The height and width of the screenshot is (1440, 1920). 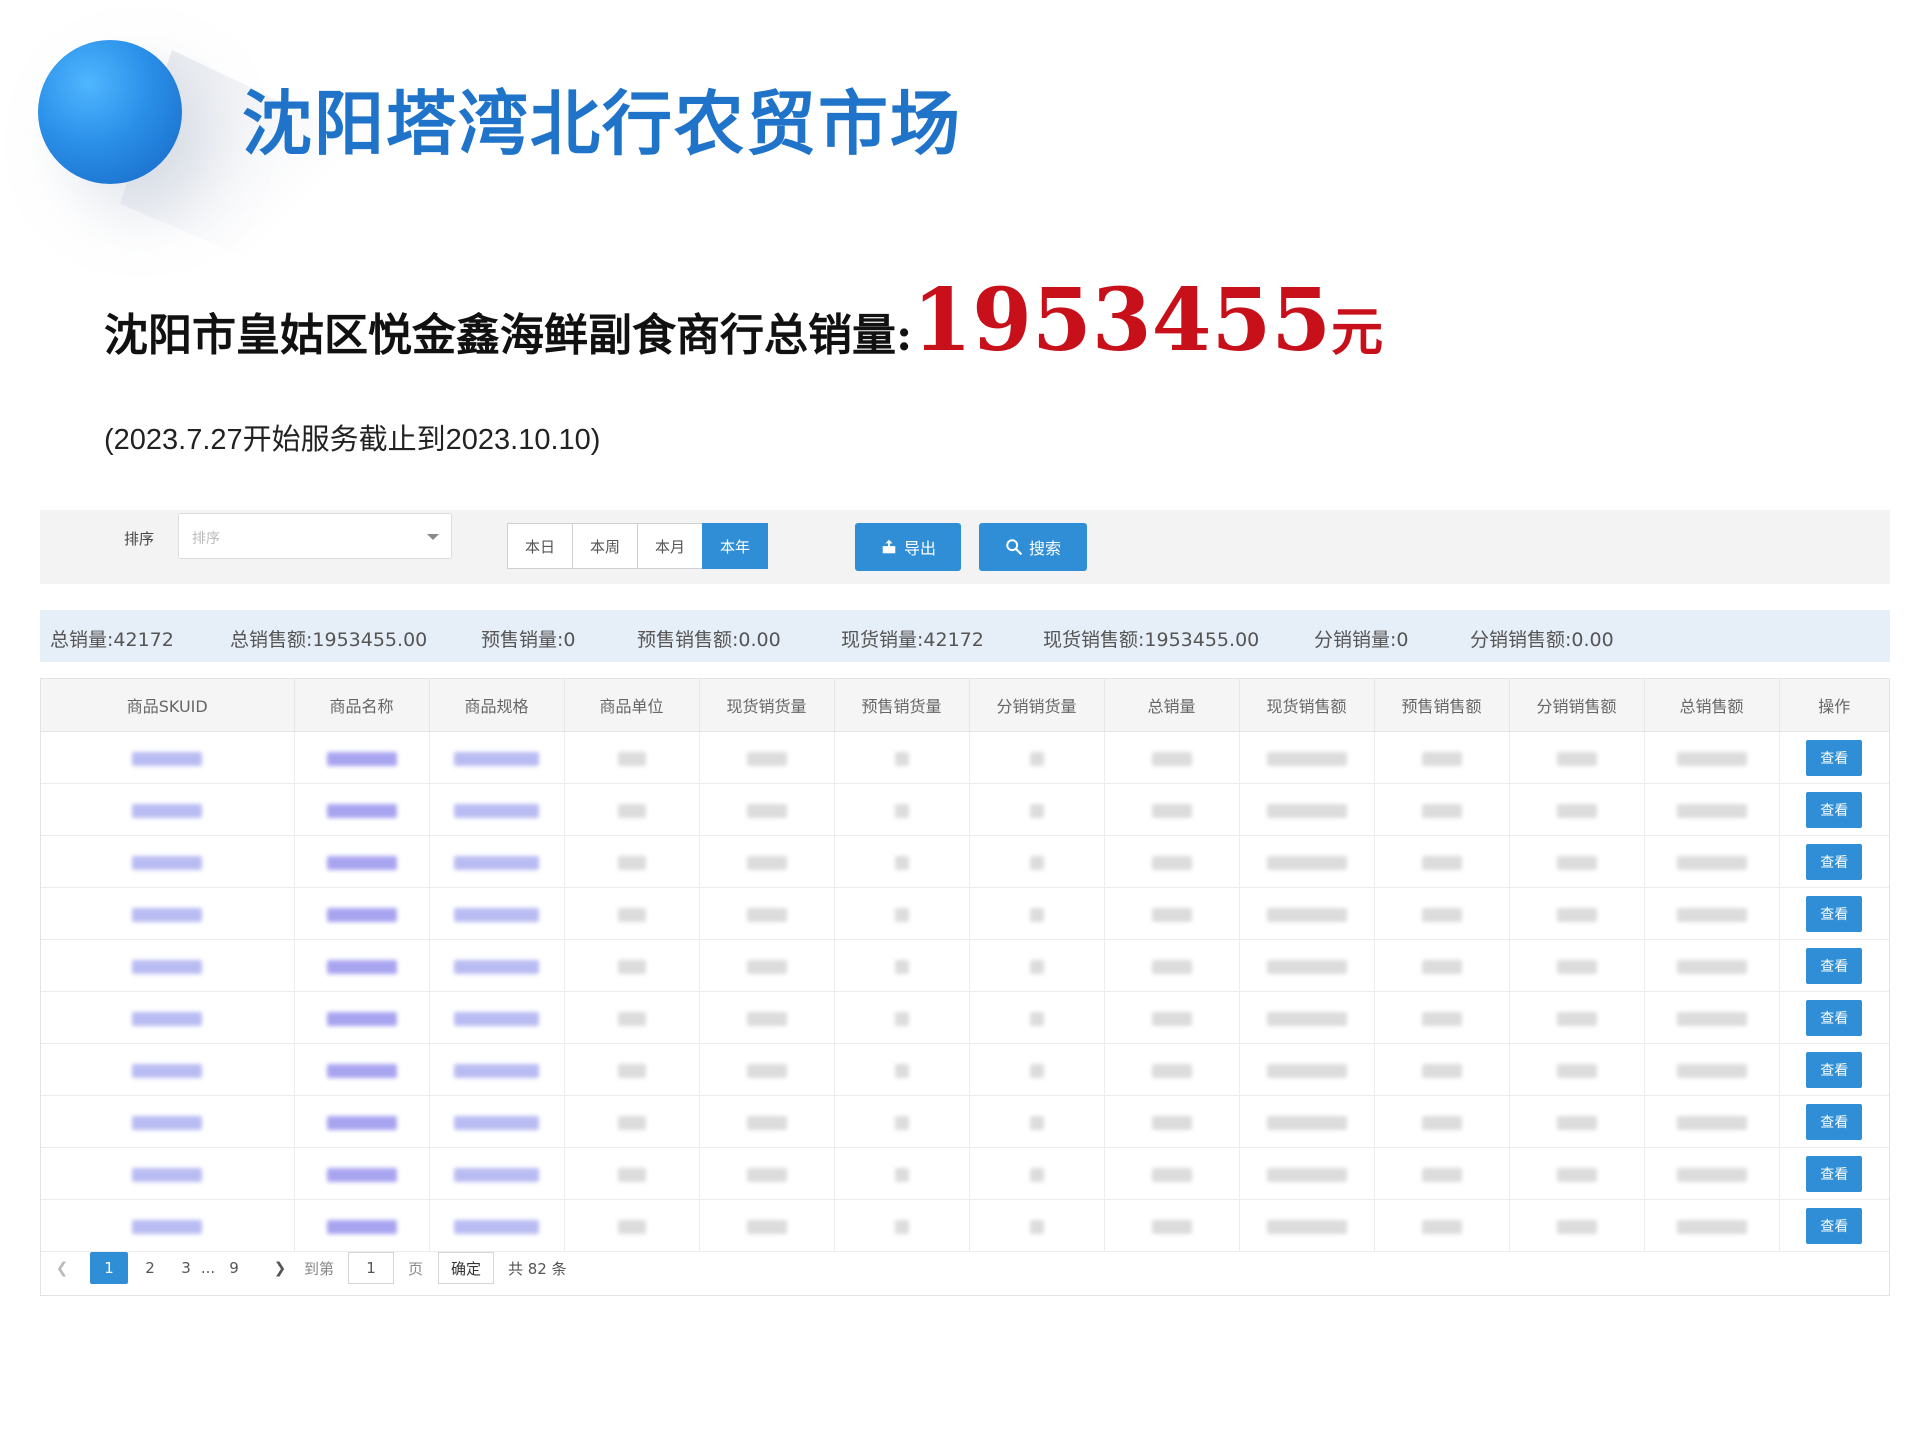 I want to click on summary-distribution-amount: 分销销售额:0.00, so click(x=1542, y=640).